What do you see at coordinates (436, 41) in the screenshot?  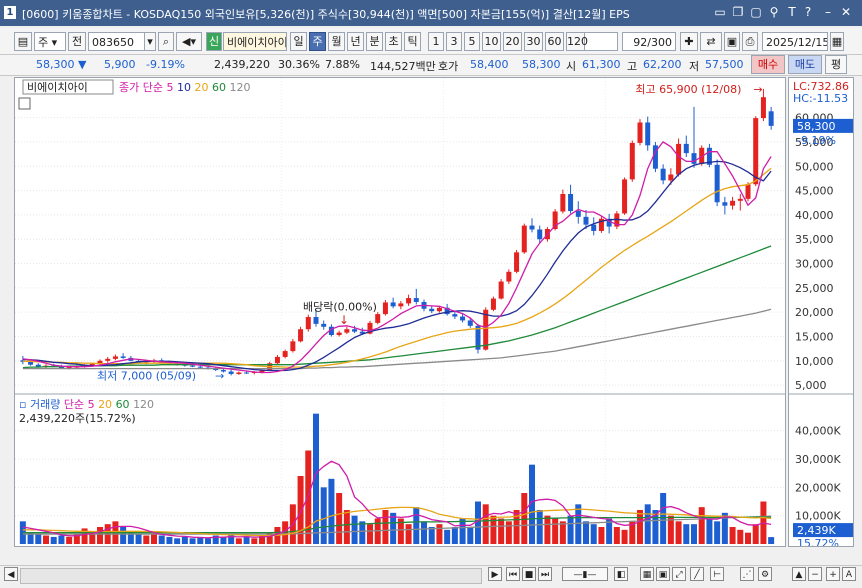 I see `interval-button-1: 1` at bounding box center [436, 41].